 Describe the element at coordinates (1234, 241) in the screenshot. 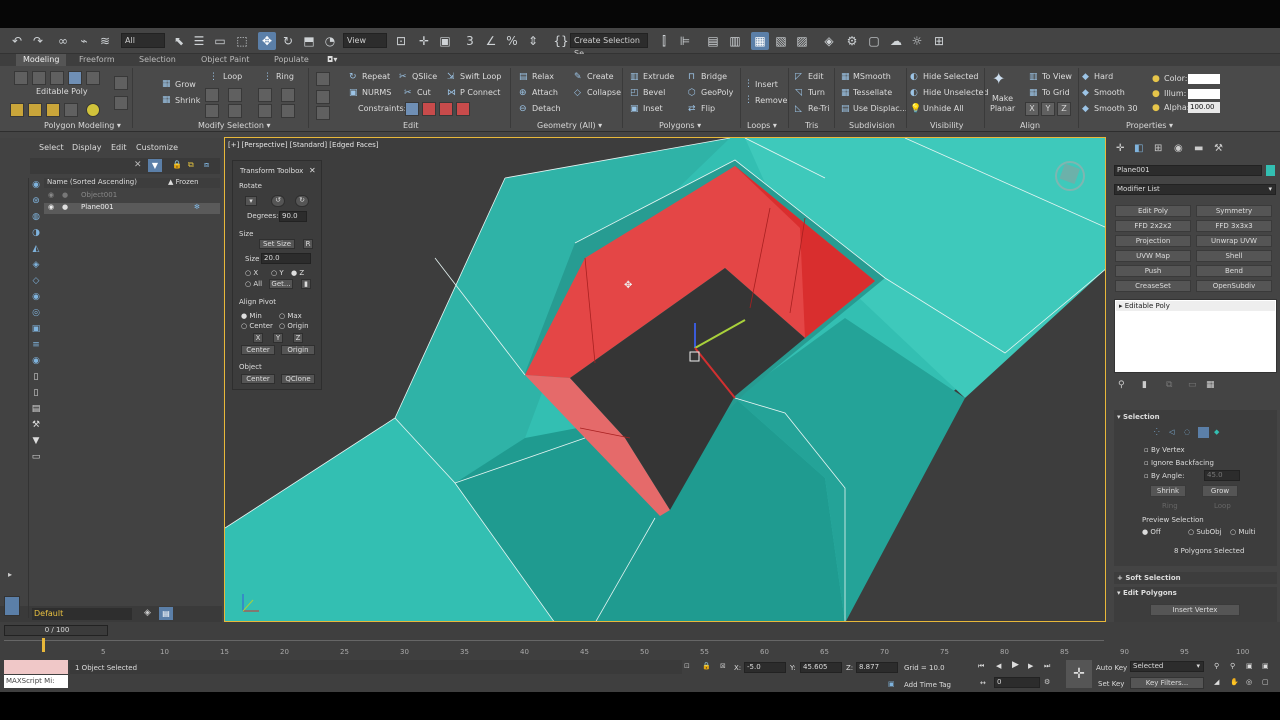

I see `modifier-unwrap-button: Unwrap UVW` at that location.